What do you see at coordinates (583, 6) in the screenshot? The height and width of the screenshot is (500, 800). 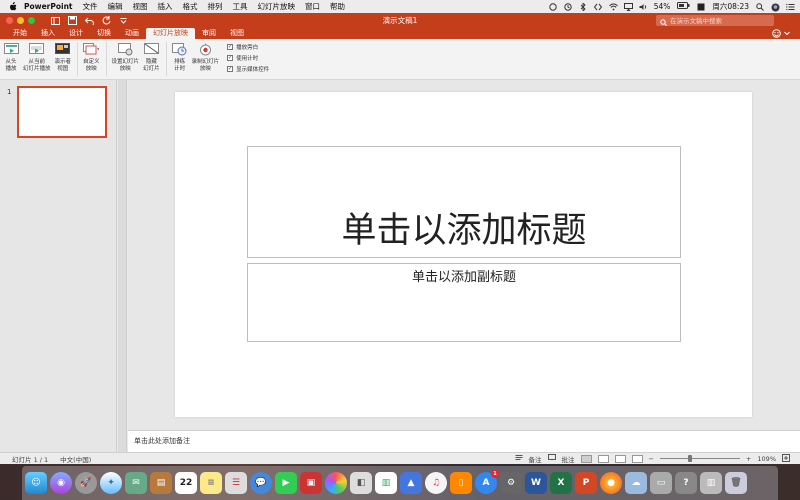 I see `bluetooth-icon` at bounding box center [583, 6].